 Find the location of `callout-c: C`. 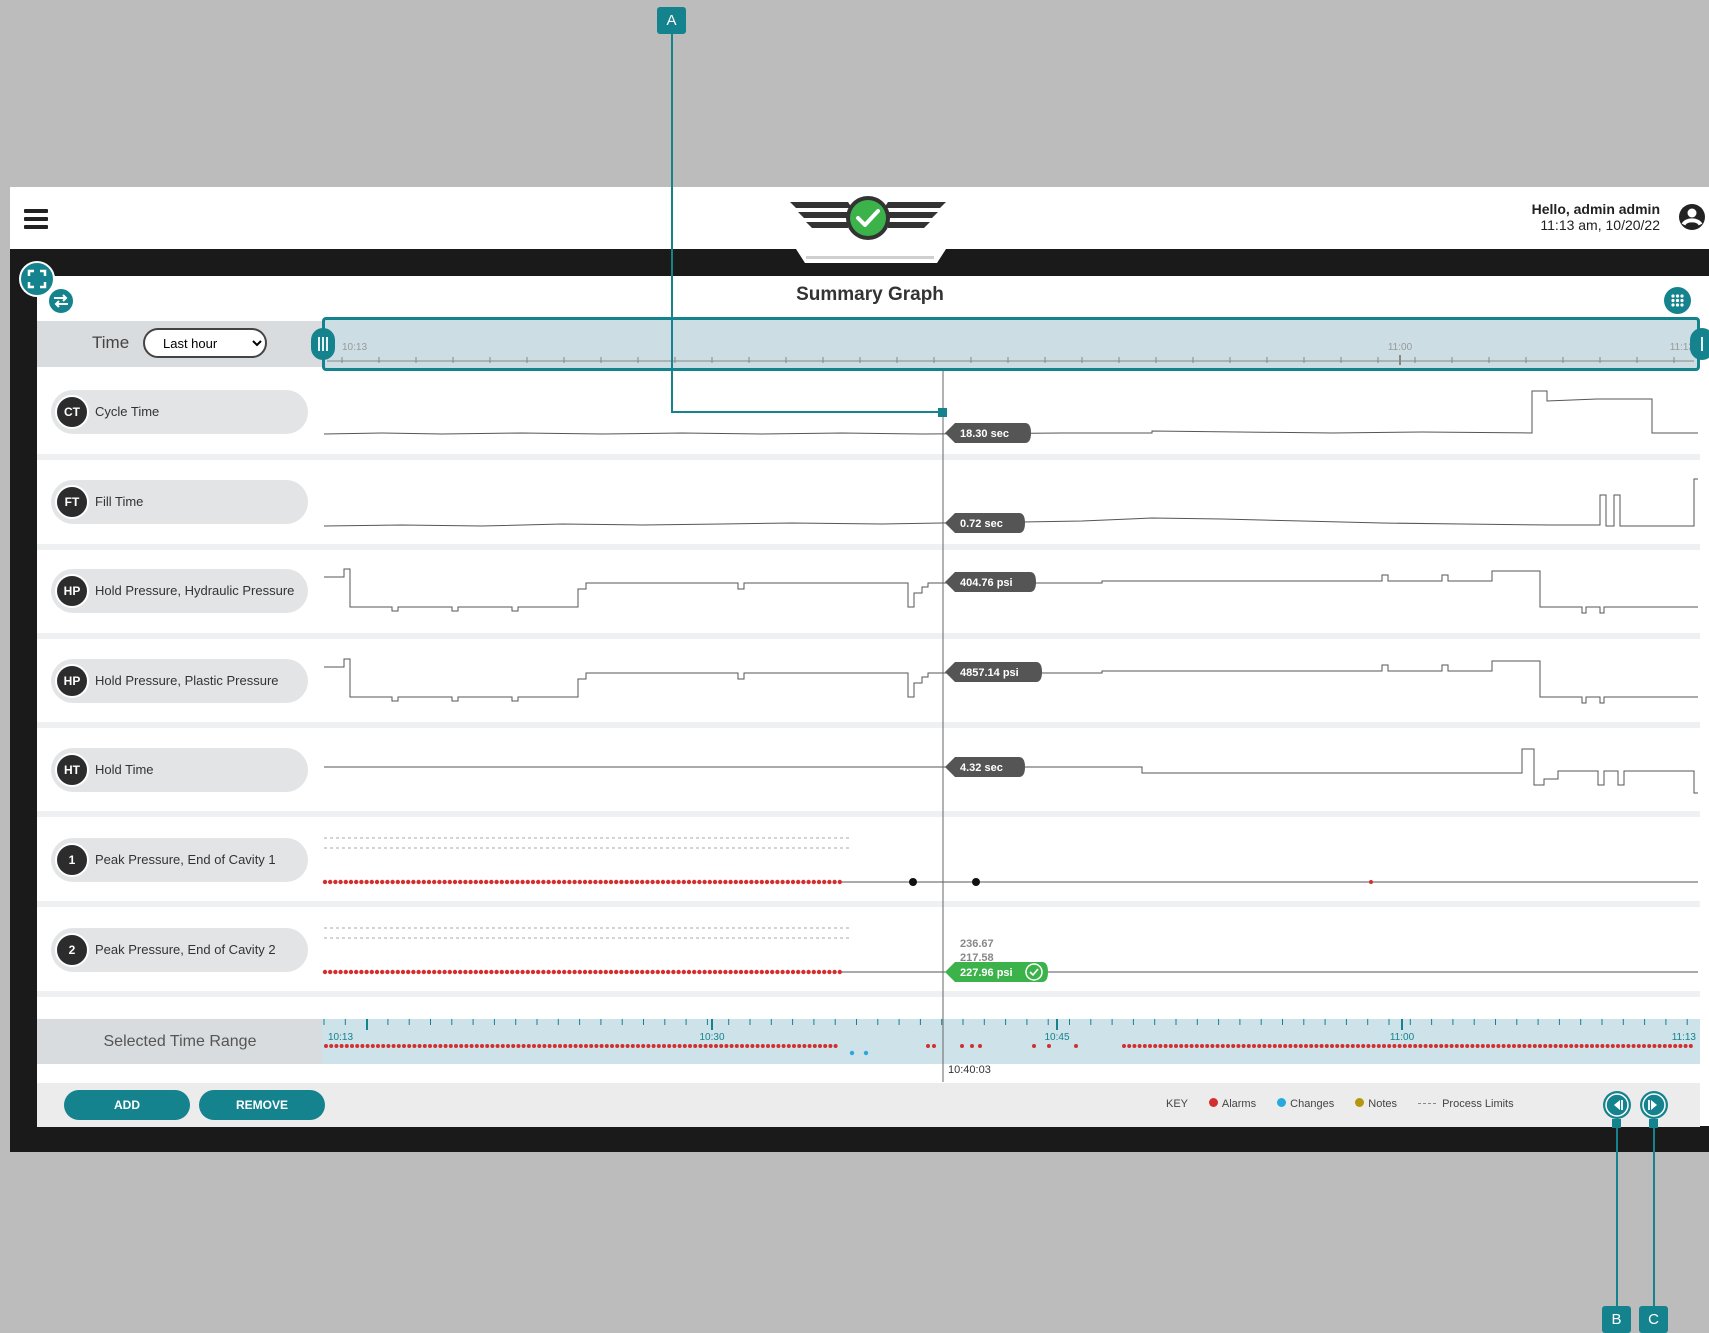

callout-c: C is located at coordinates (1653, 1319).